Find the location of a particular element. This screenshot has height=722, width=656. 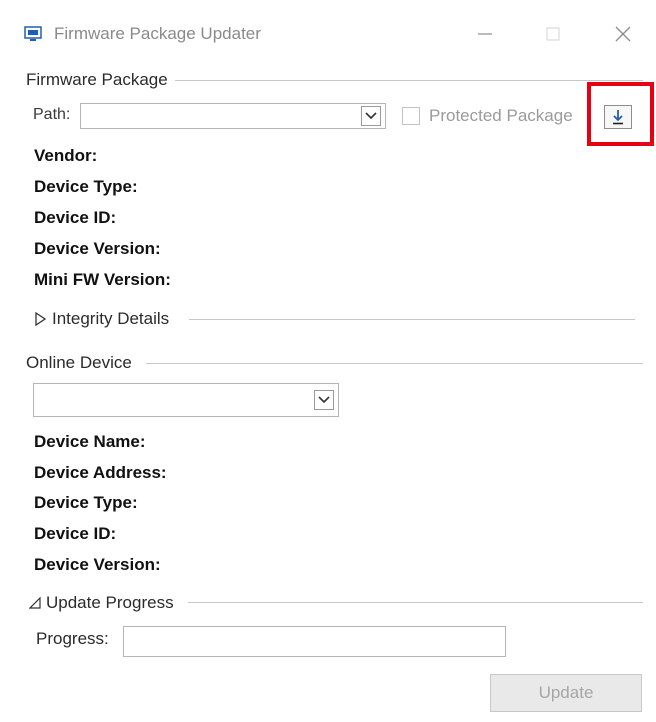

progress-label: Progress: is located at coordinates (72, 638).